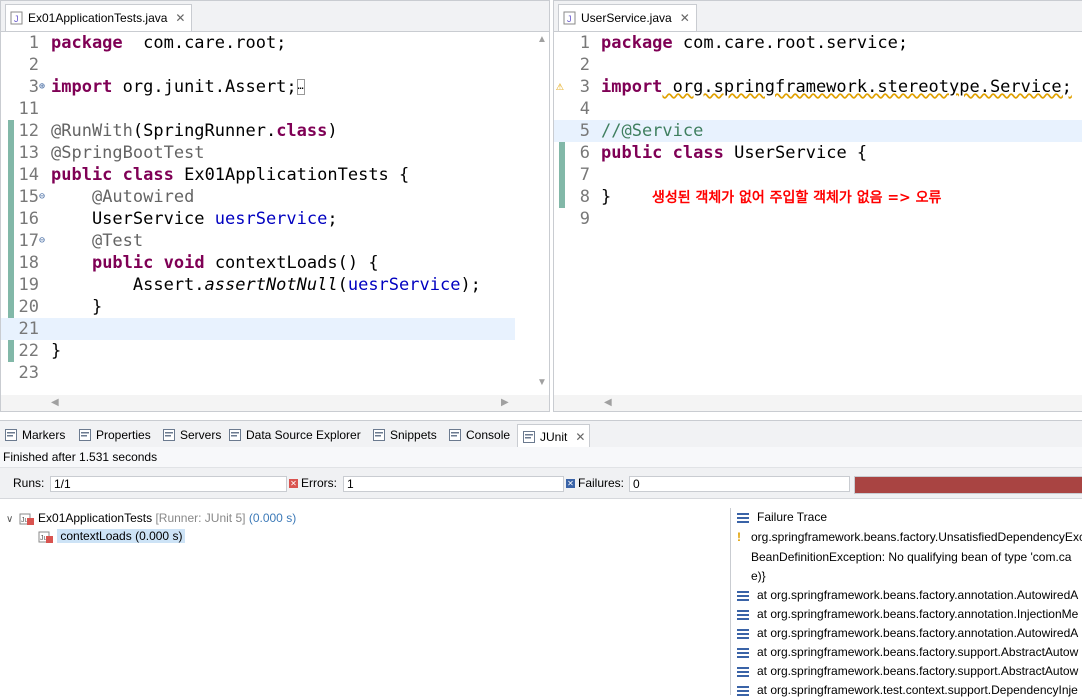 The image size is (1082, 700). I want to click on code-line: 1 package com.care.root;, so click(258, 43).